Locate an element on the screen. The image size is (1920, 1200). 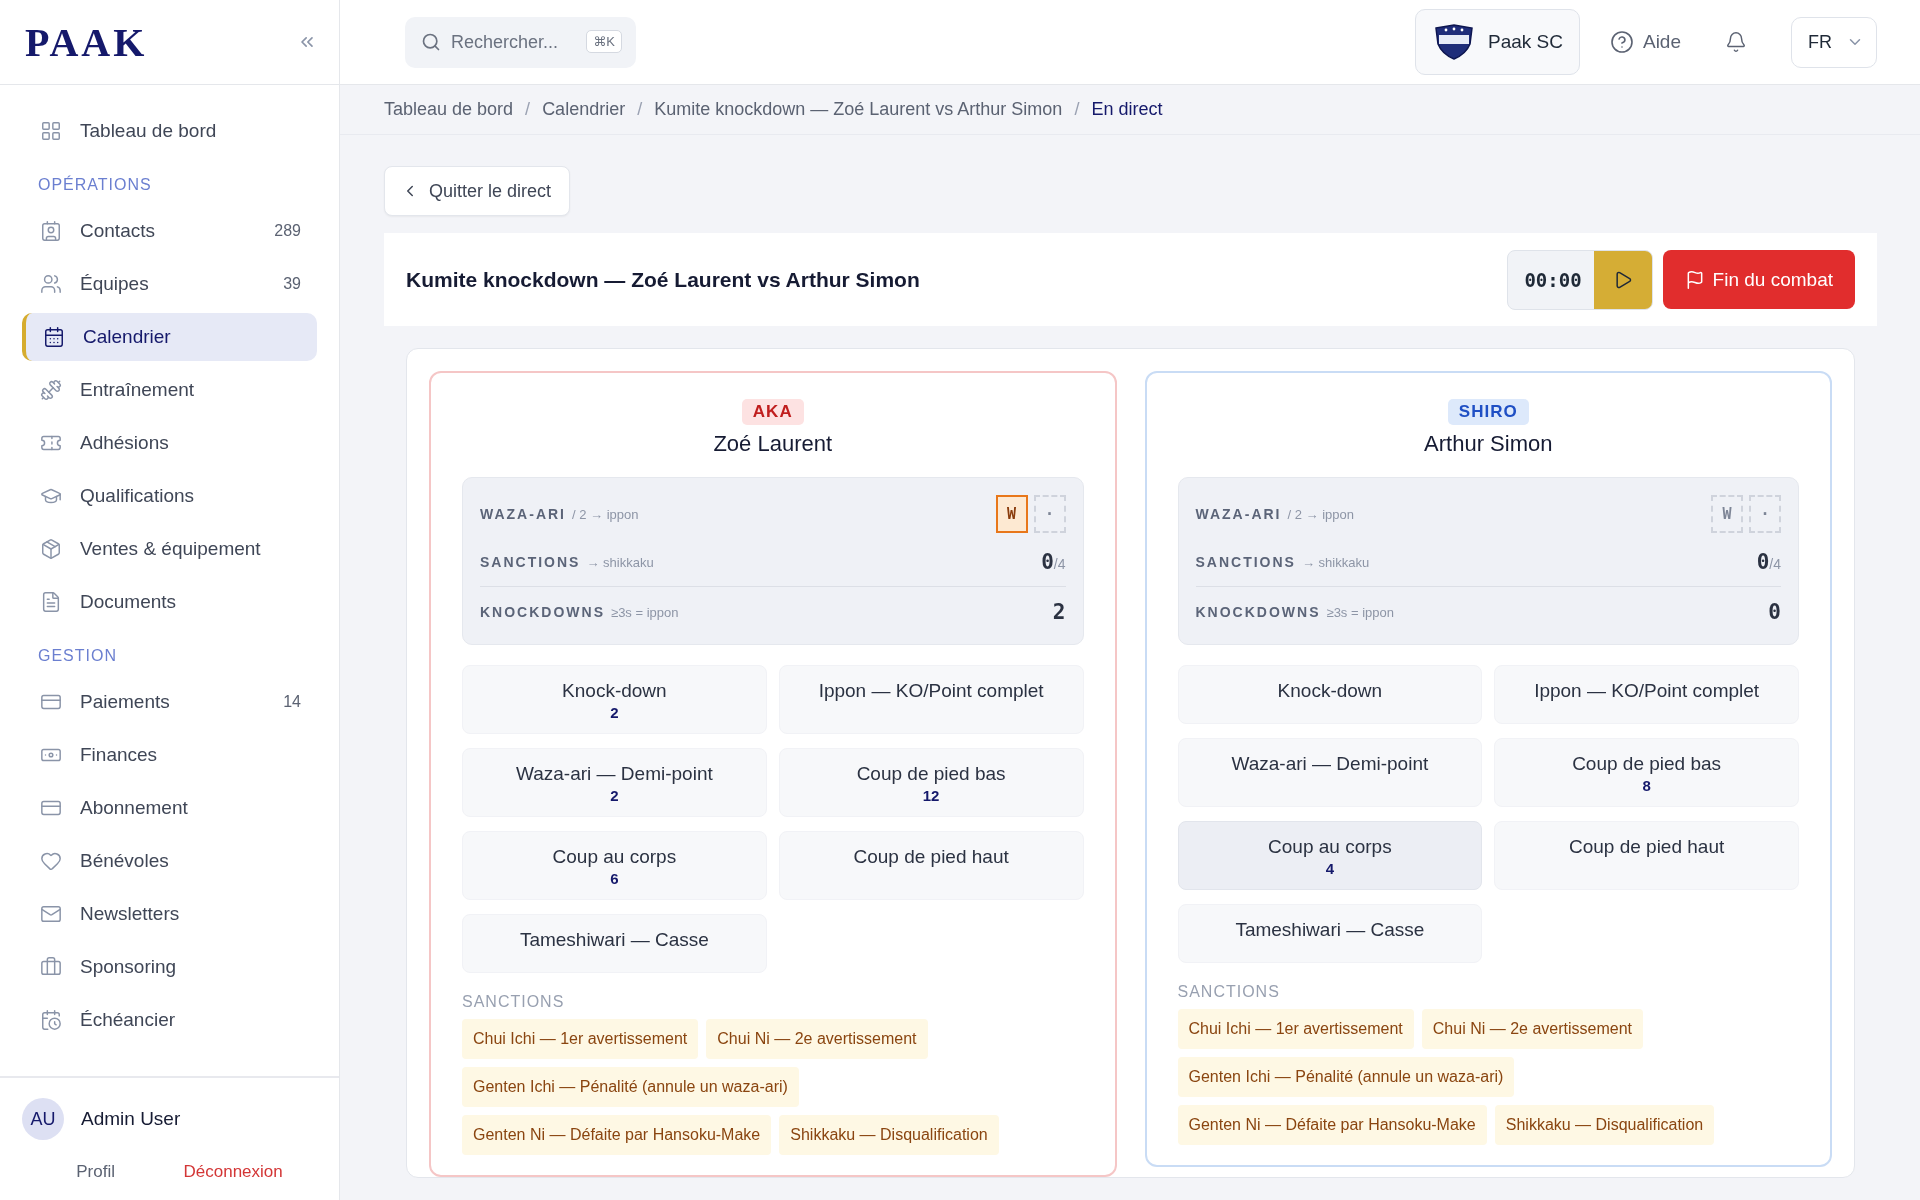
action-button: Coup de pied bas 12 is located at coordinates (931, 782).